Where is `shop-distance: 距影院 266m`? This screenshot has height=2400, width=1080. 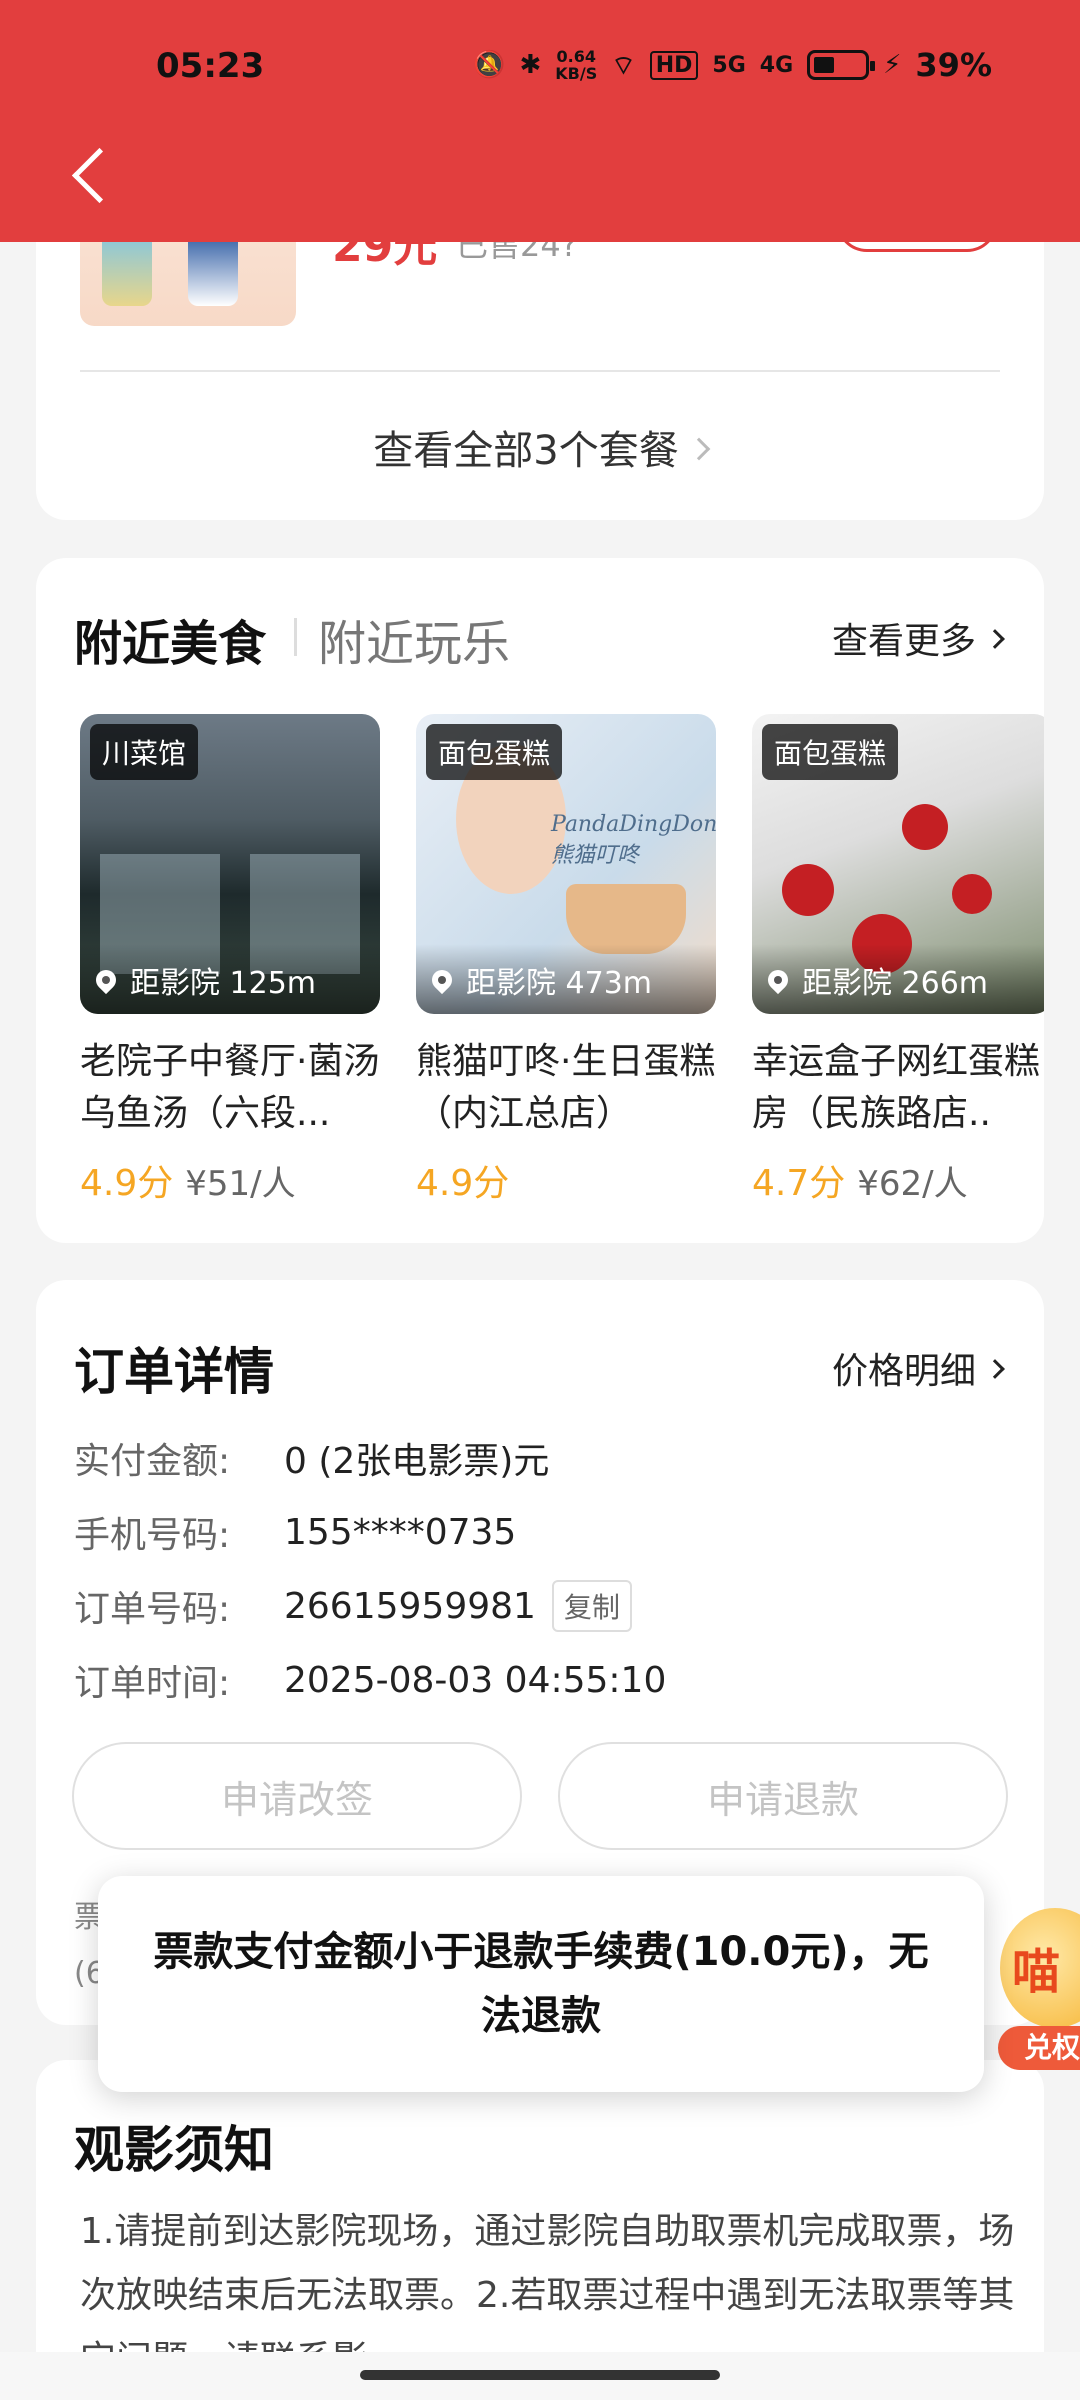 shop-distance: 距影院 266m is located at coordinates (895, 983).